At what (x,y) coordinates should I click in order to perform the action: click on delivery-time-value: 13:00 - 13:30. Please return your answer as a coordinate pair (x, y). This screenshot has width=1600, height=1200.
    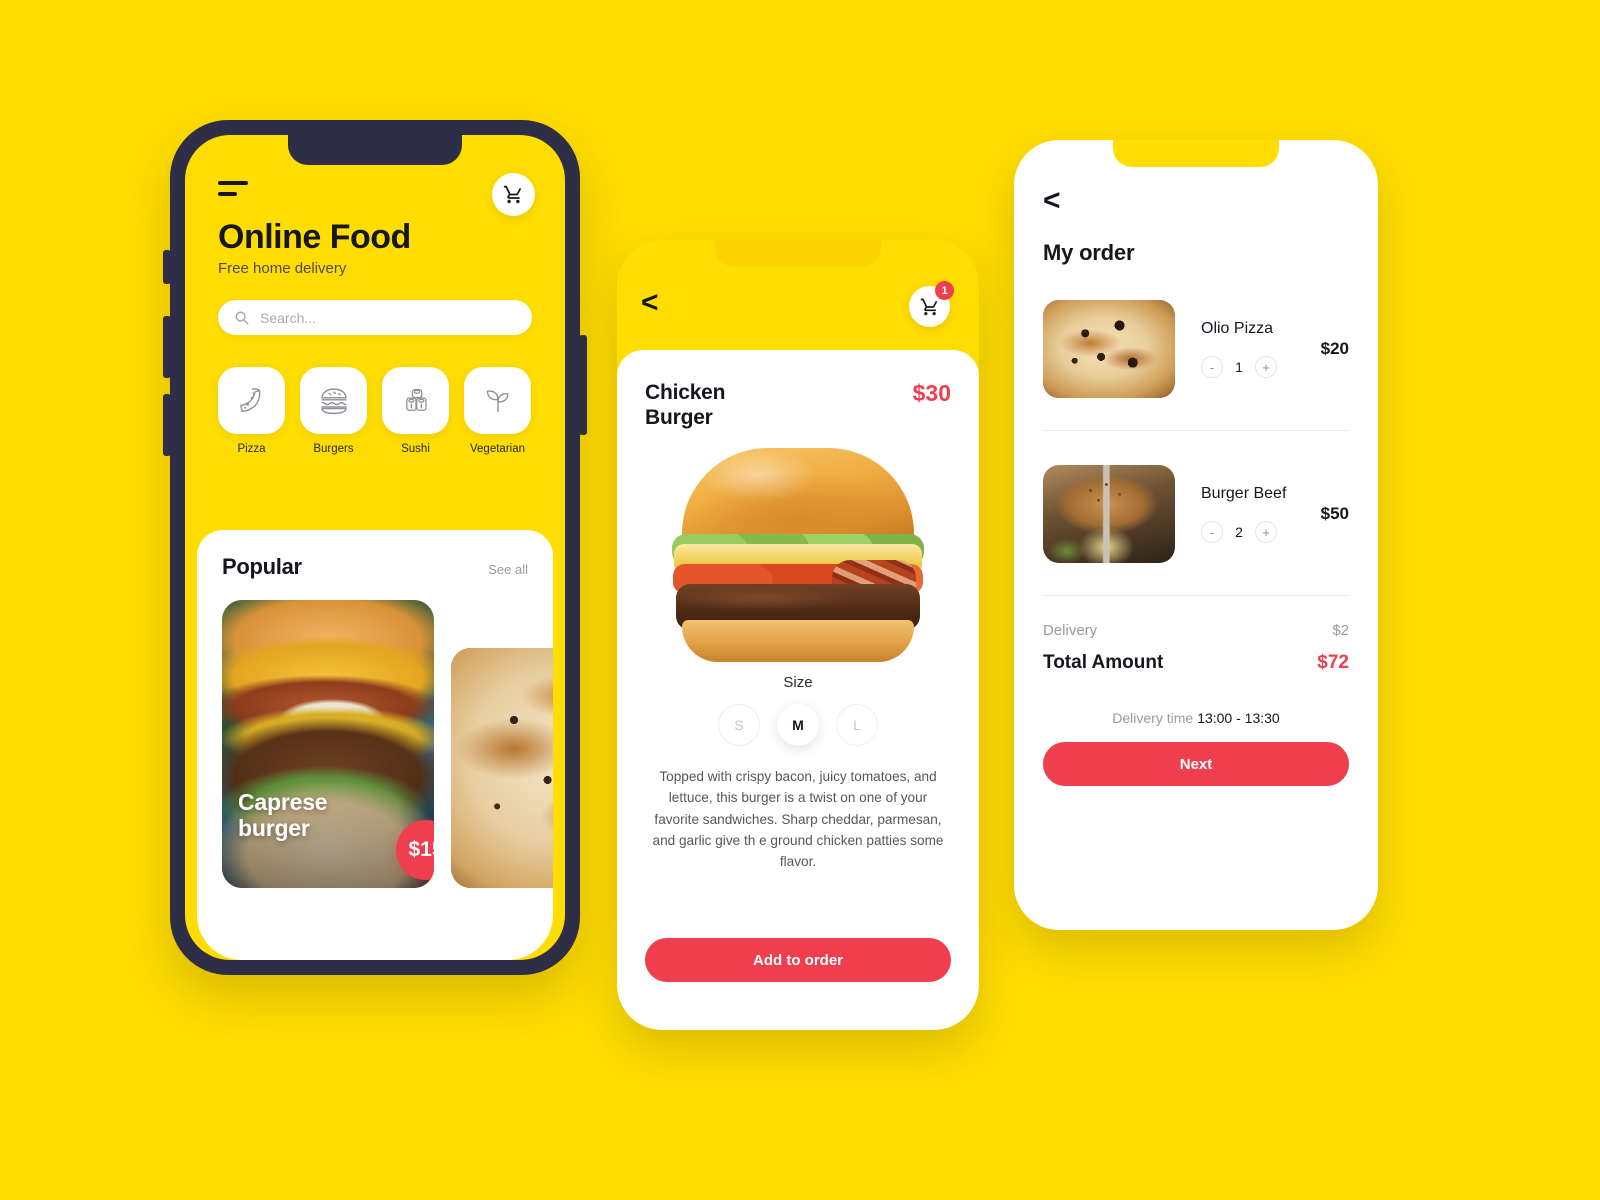
    Looking at the image, I should click on (1238, 718).